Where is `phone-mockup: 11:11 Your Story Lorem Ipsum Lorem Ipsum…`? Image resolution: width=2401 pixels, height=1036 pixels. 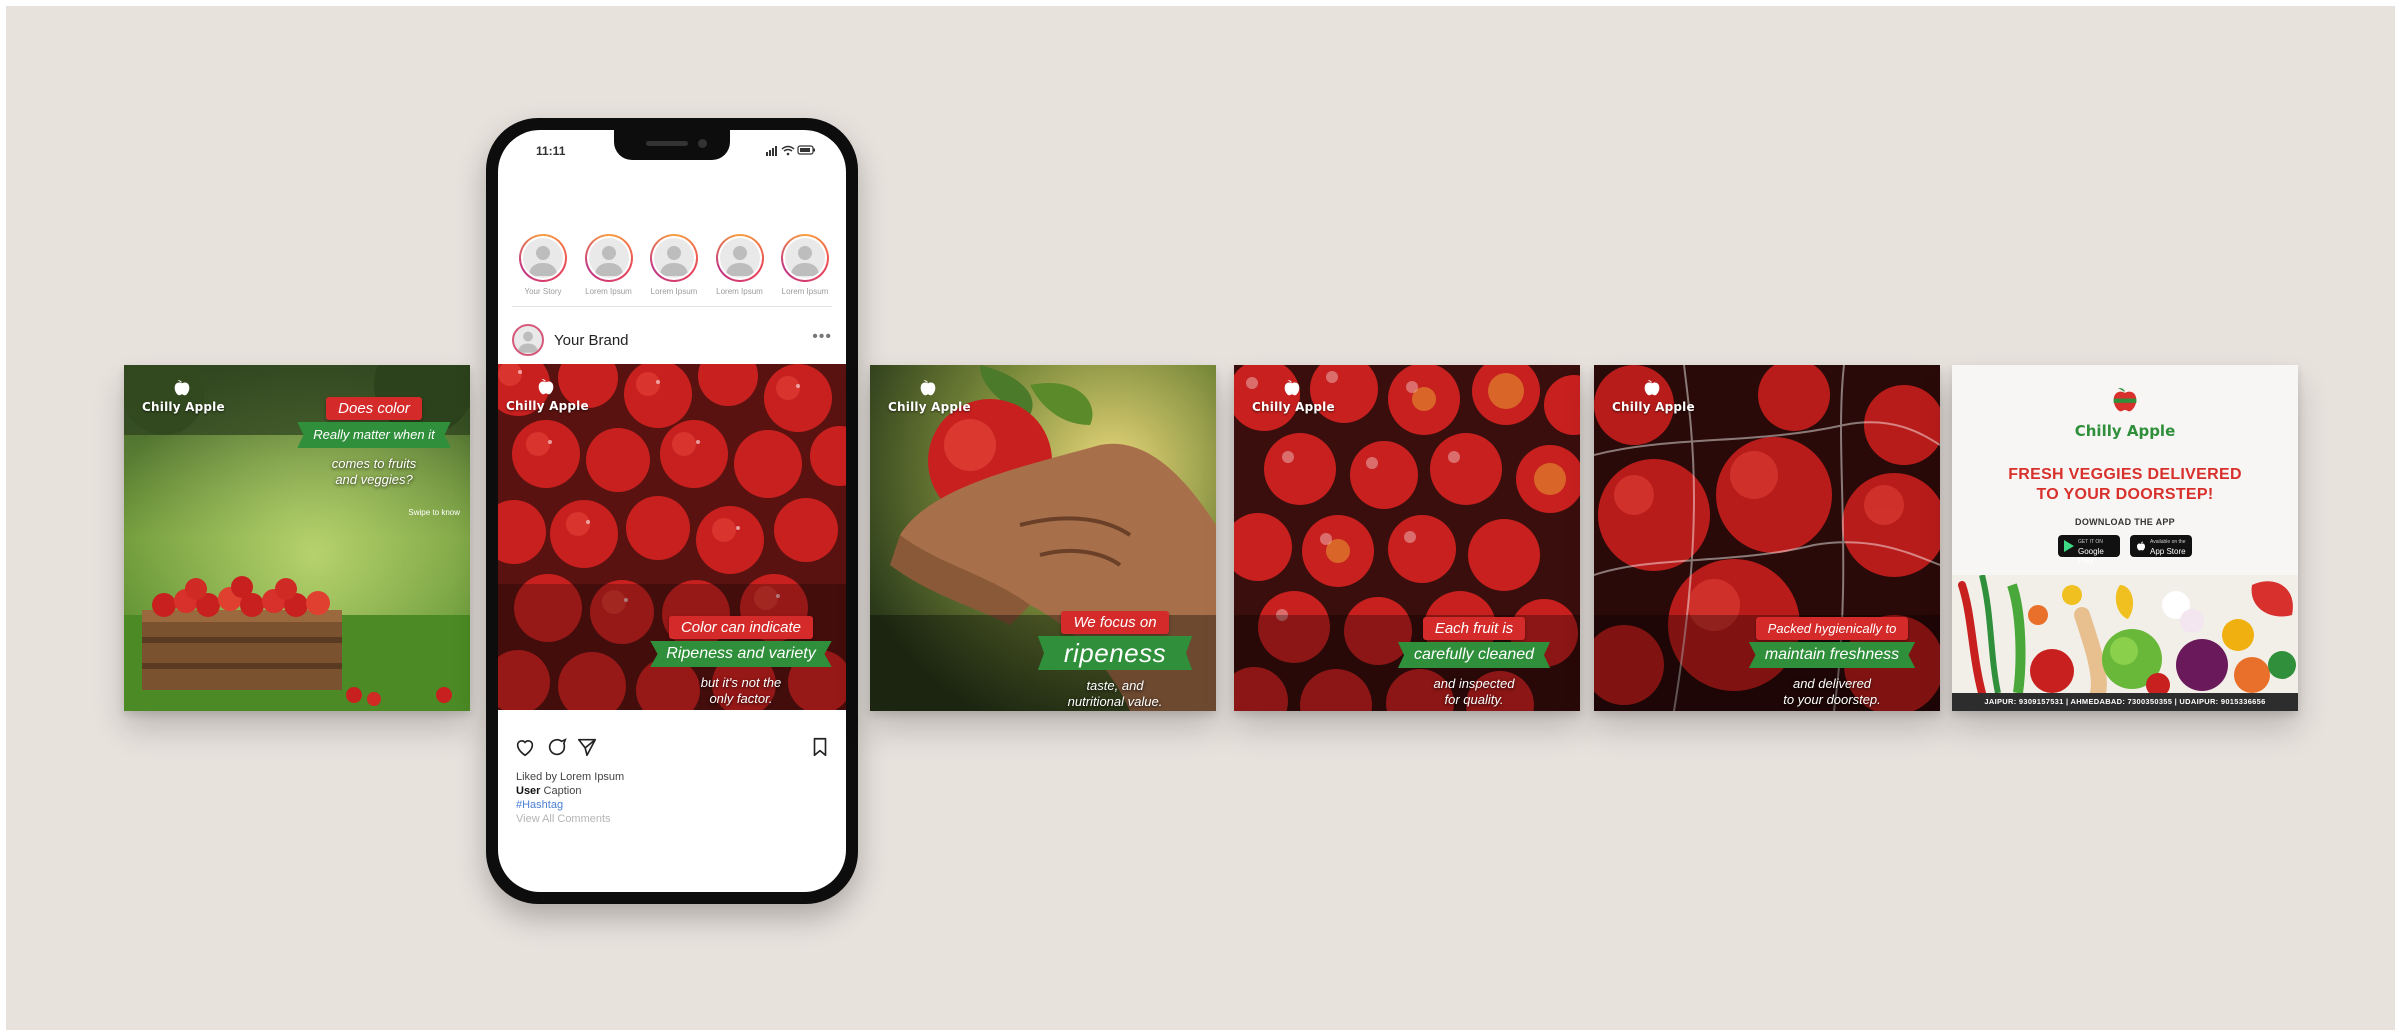 phone-mockup: 11:11 Your Story Lorem Ipsum Lorem Ipsum… is located at coordinates (672, 511).